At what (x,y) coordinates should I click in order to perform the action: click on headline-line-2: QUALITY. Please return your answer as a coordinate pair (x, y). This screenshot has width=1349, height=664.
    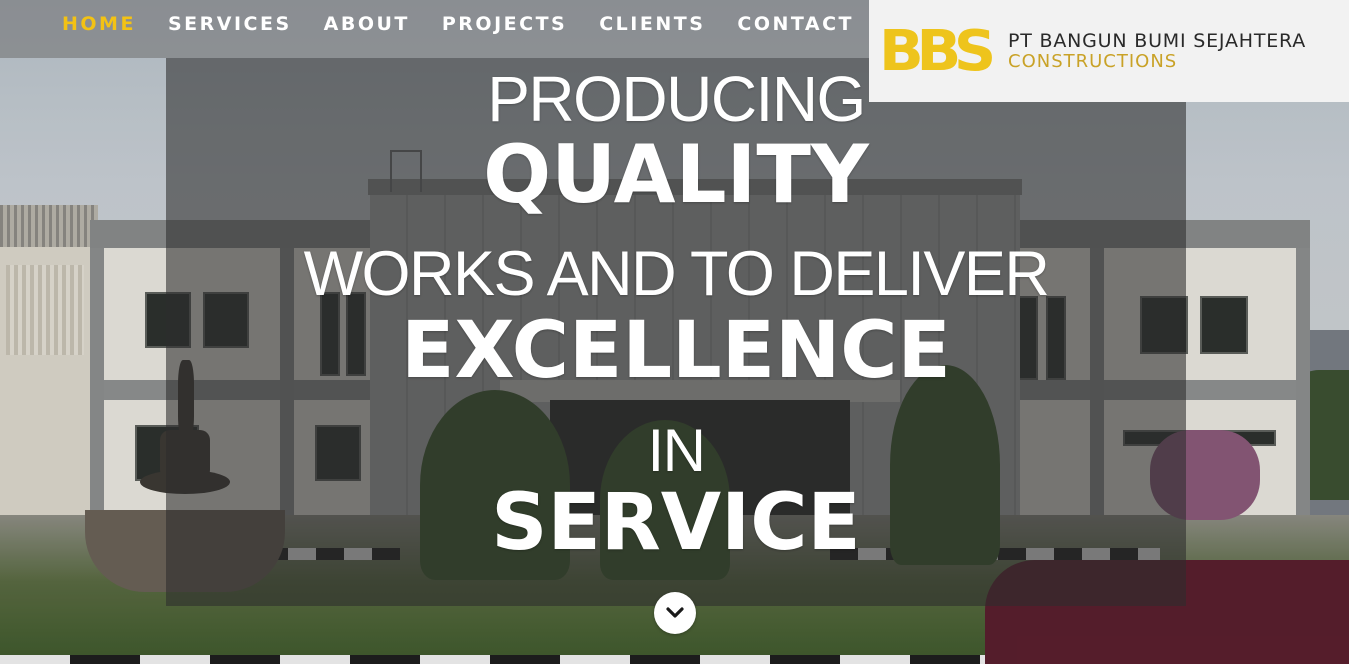
    Looking at the image, I should click on (676, 174).